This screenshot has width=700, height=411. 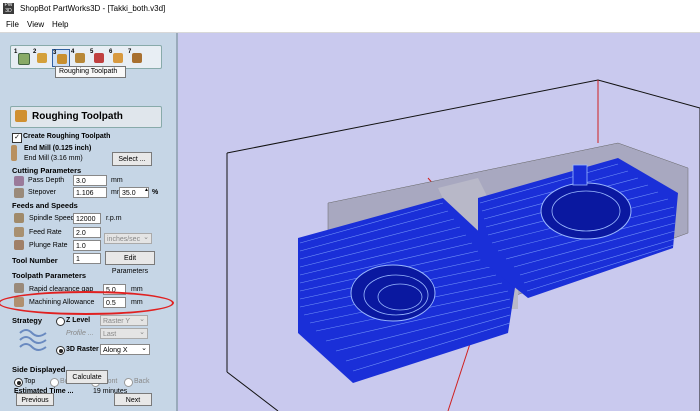 What do you see at coordinates (45, 232) in the screenshot?
I see `feed-rate-label: Feed Rate` at bounding box center [45, 232].